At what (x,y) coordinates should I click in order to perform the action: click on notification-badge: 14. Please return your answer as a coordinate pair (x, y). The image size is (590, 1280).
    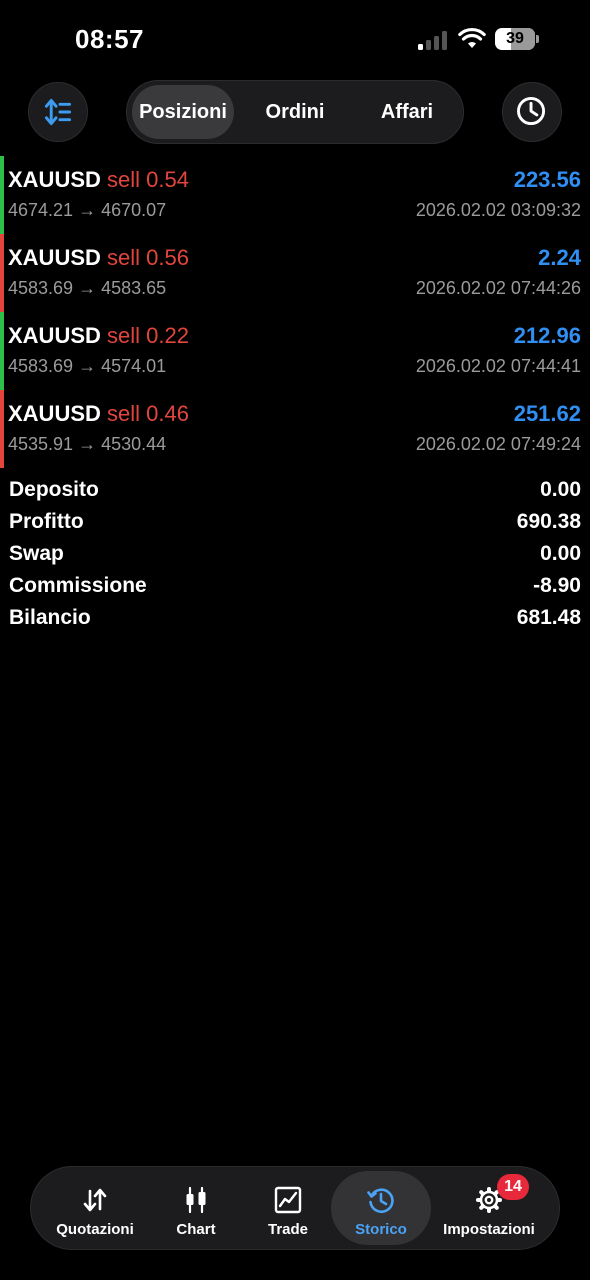
    Looking at the image, I should click on (513, 1187).